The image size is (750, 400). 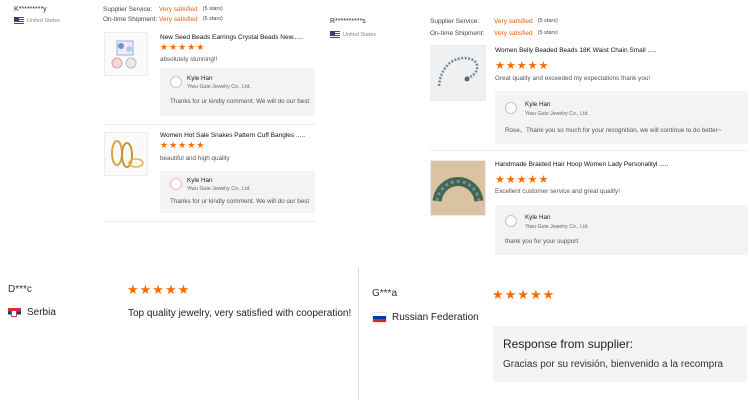 I want to click on earrings-image, so click(x=124, y=54).